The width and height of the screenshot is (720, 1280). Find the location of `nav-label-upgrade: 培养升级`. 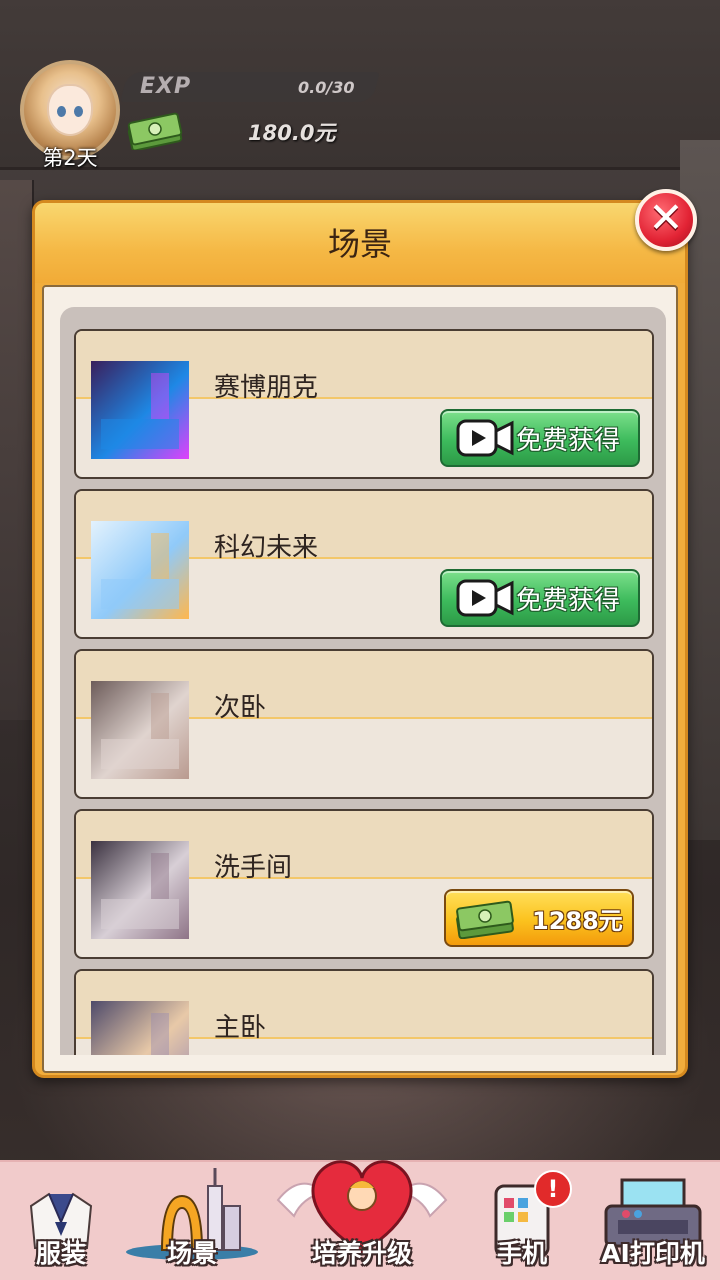

nav-label-upgrade: 培养升级 is located at coordinates (361, 1253).